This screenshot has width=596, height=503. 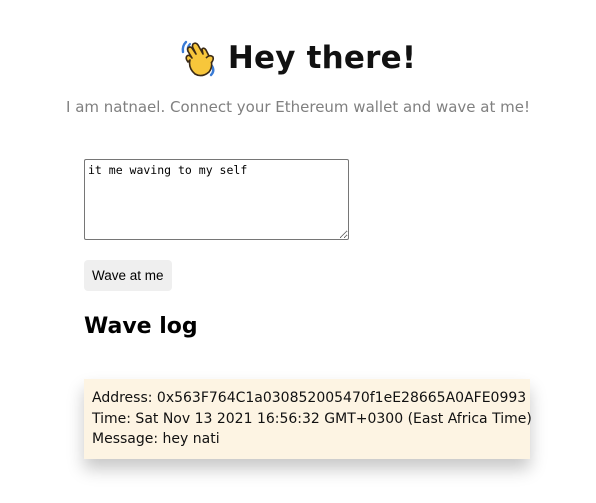 What do you see at coordinates (141, 326) in the screenshot?
I see `wave-log-heading: Wave log` at bounding box center [141, 326].